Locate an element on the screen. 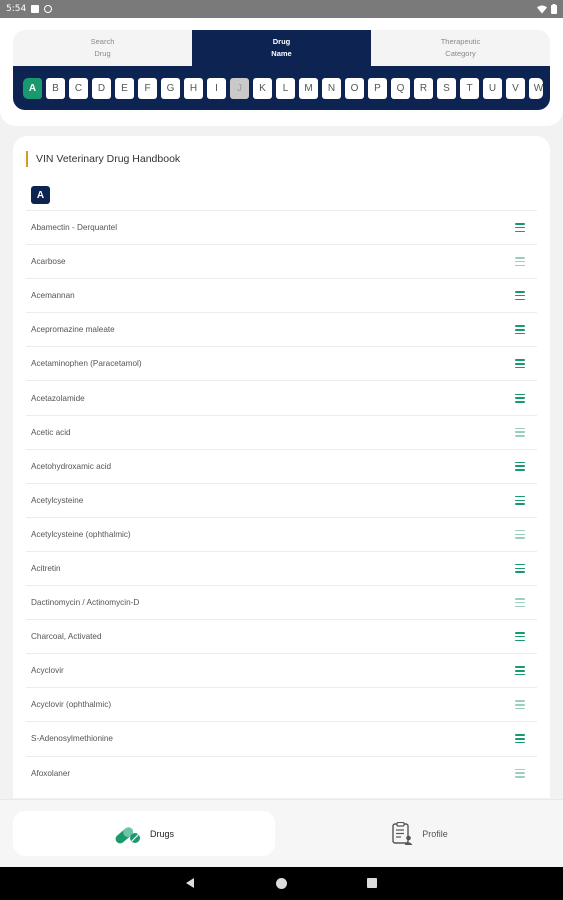  letter-f: F is located at coordinates (147, 88).